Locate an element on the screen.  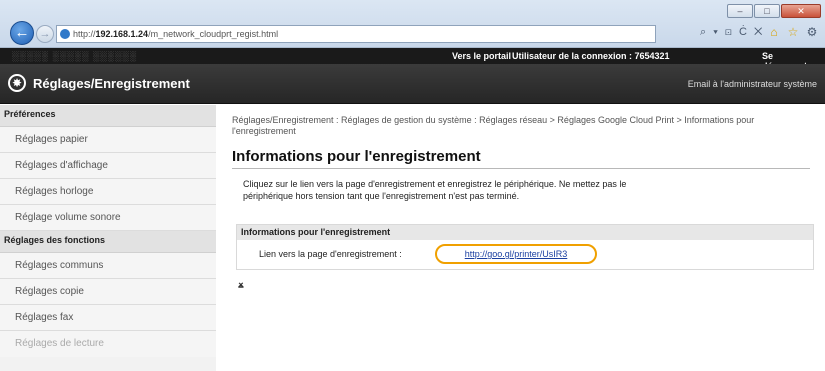
page-section-title: Réglages/Enregistrement is located at coordinates (111, 83).